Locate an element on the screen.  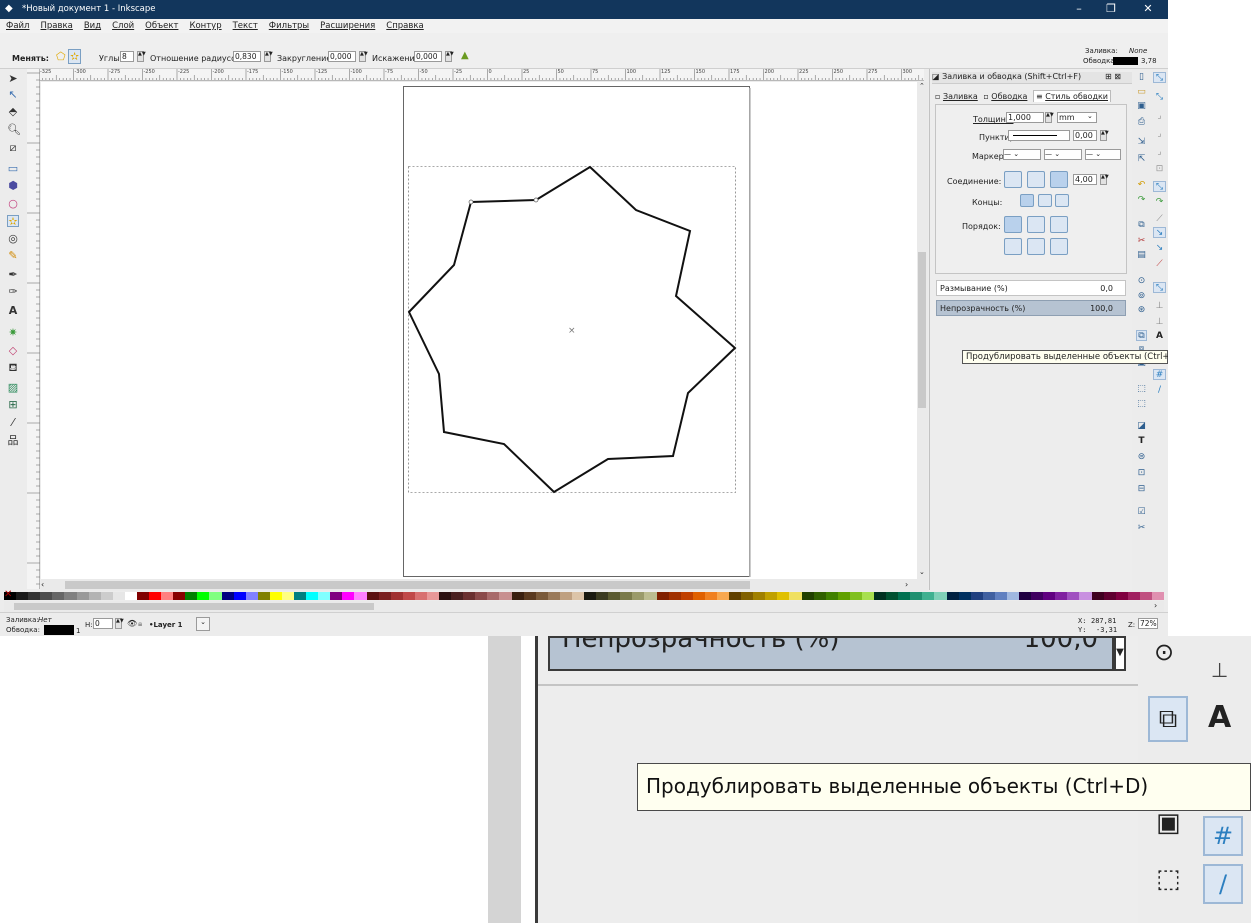
duplicate-icon: ⧉ is located at coordinates (1141, 335).